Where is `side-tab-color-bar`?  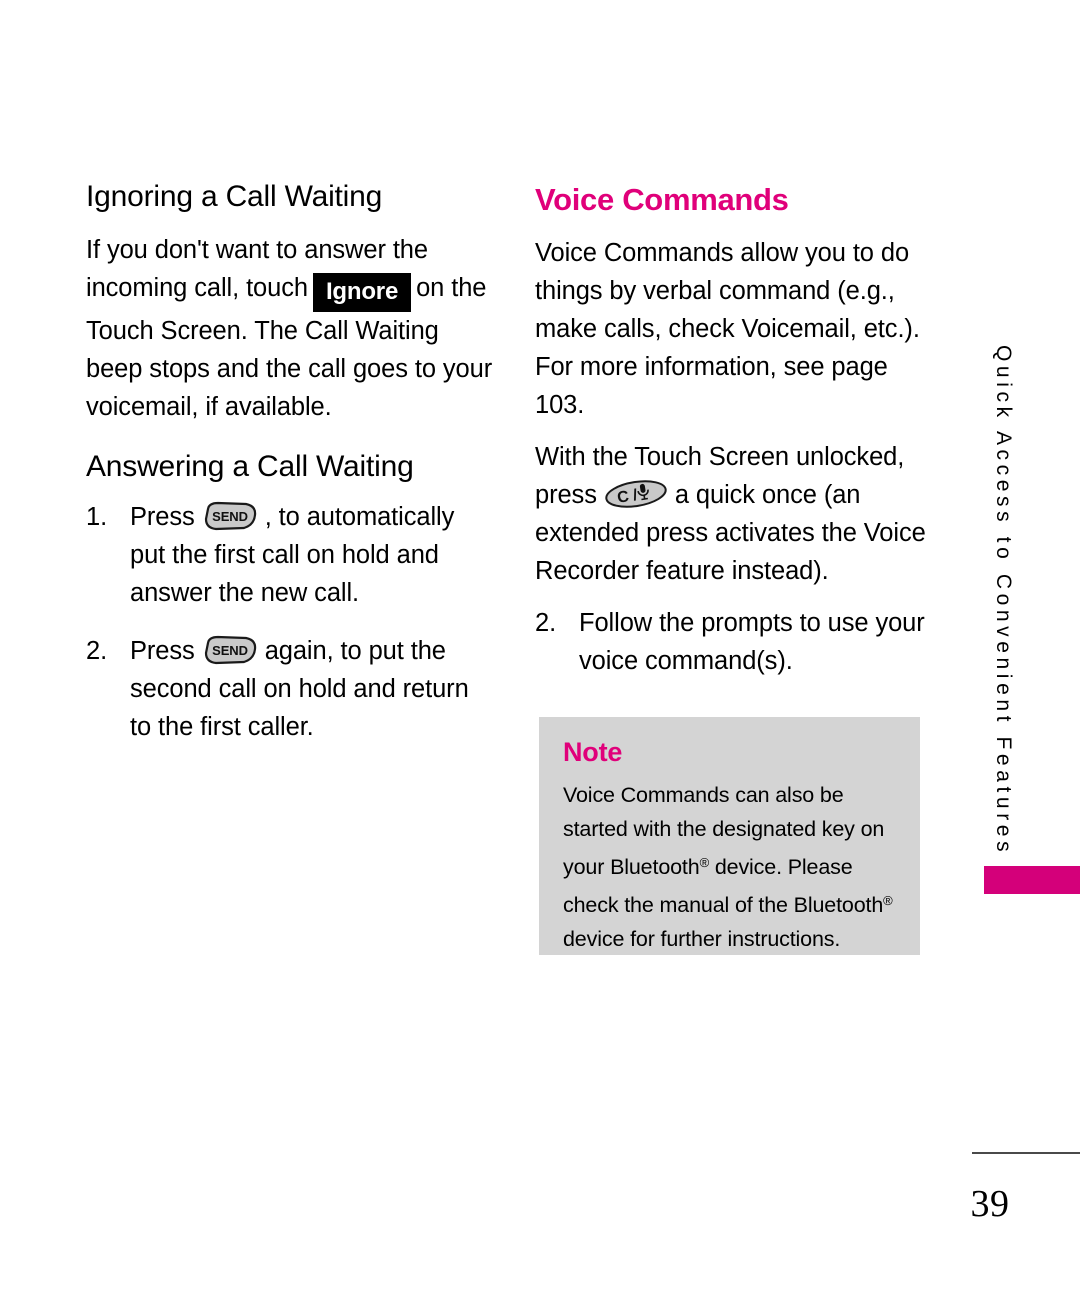
side-tab-color-bar is located at coordinates (1032, 880).